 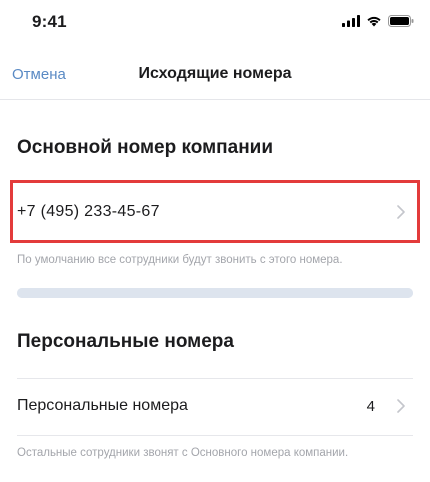 What do you see at coordinates (49, 21) in the screenshot?
I see `status-time: 9:41` at bounding box center [49, 21].